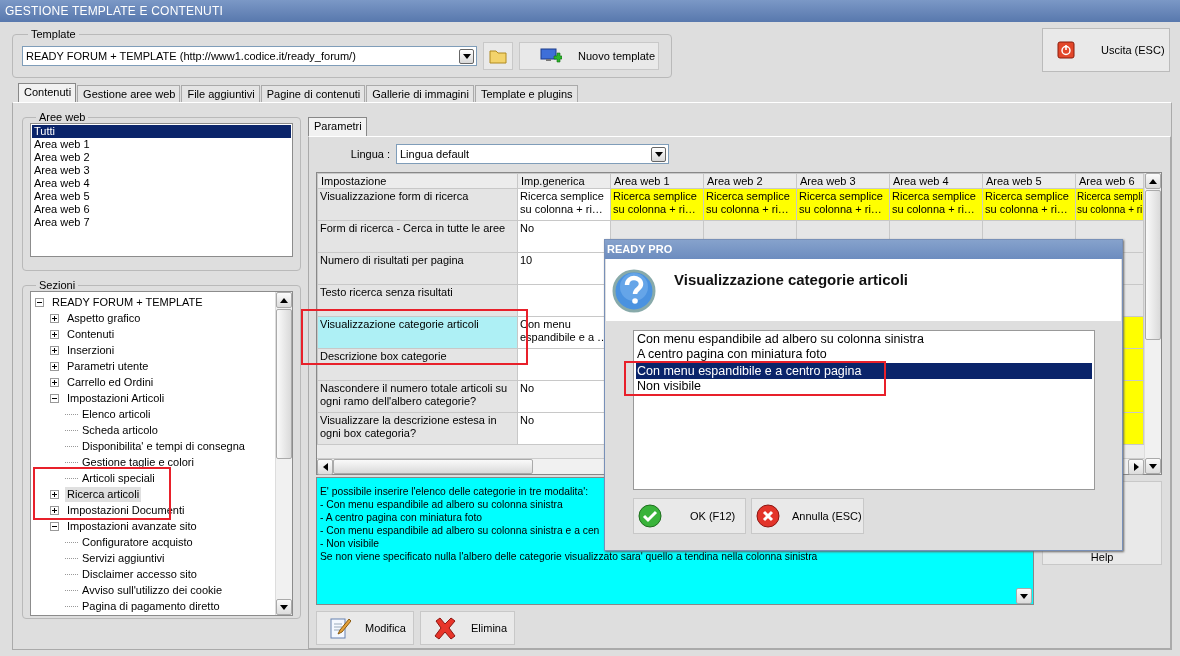 This screenshot has height=656, width=1180. Describe the element at coordinates (668, 386) in the screenshot. I see `list-item: Non visibile` at that location.